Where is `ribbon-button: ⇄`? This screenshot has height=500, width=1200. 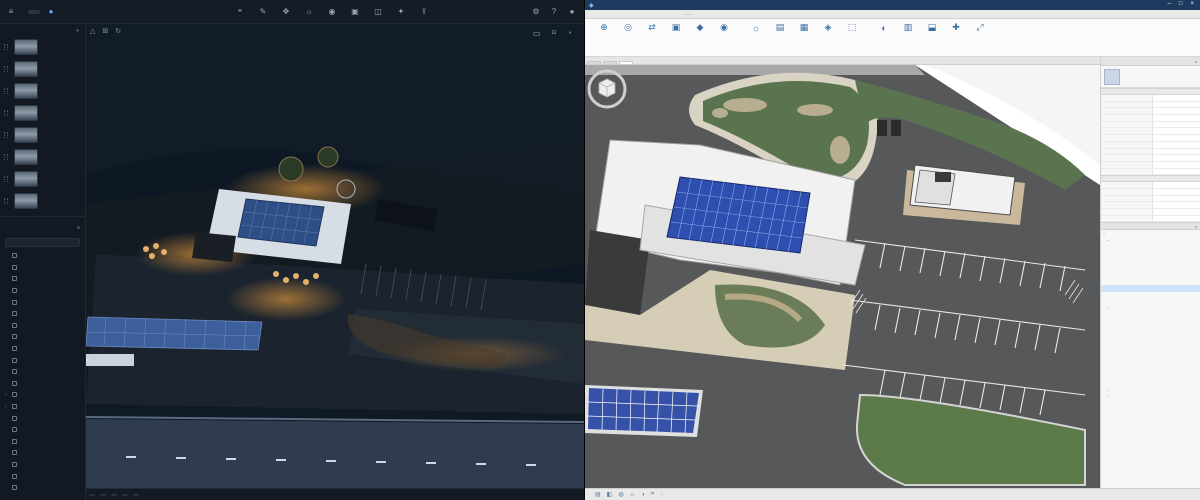
ribbon-button: ⇄ is located at coordinates (652, 28).